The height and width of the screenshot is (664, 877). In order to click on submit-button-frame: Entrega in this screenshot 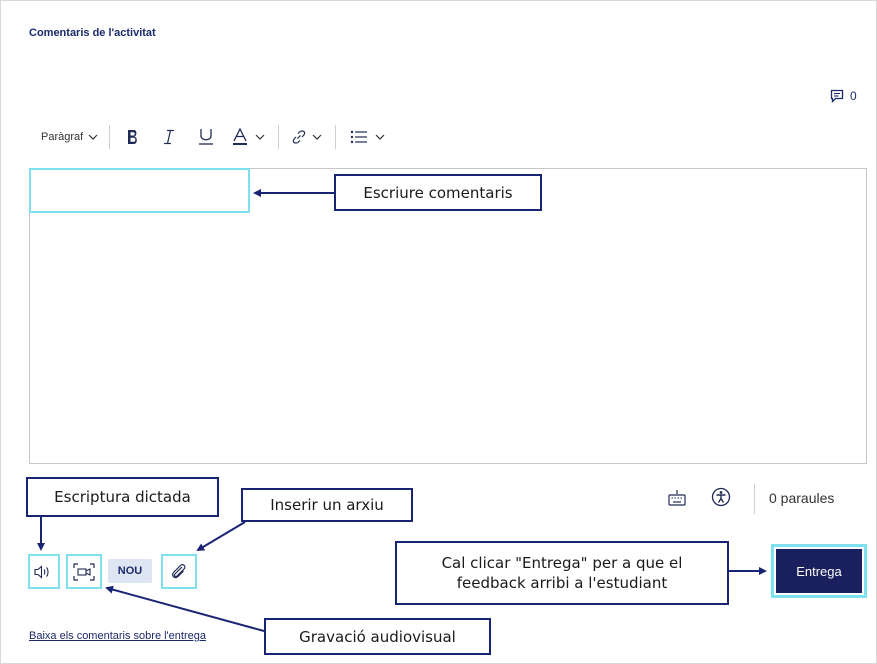, I will do `click(819, 571)`.